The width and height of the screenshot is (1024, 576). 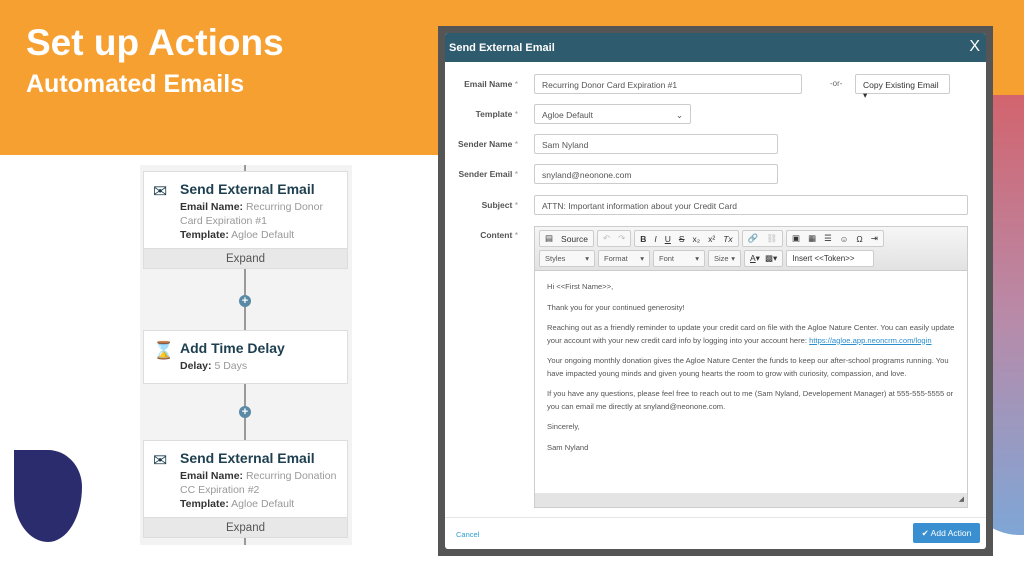 What do you see at coordinates (624, 258) in the screenshot?
I see `format-dropdown: Format ▾` at bounding box center [624, 258].